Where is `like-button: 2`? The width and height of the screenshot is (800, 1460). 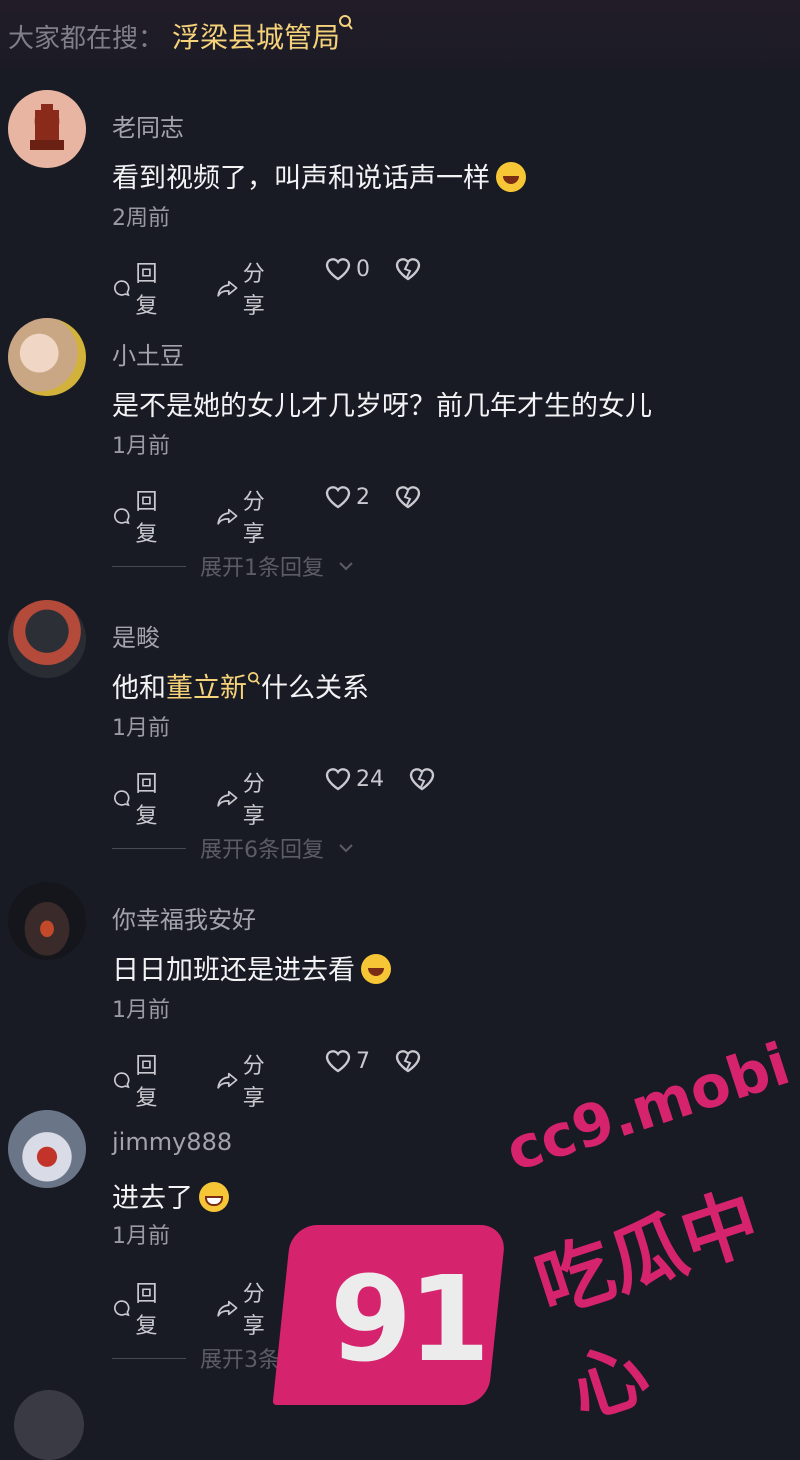
like-button: 2 is located at coordinates (347, 497).